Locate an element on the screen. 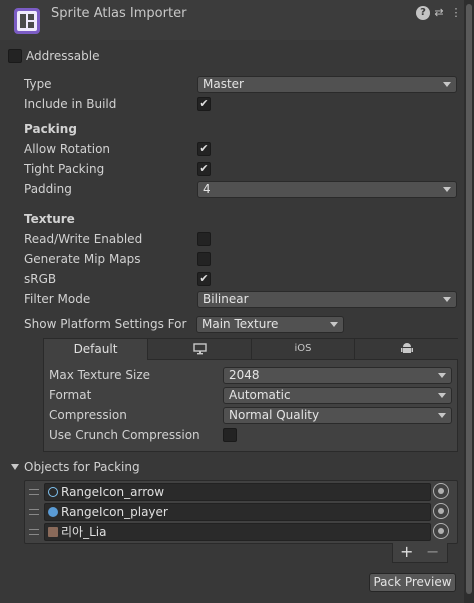  tab-ios: iOS is located at coordinates (303, 349).